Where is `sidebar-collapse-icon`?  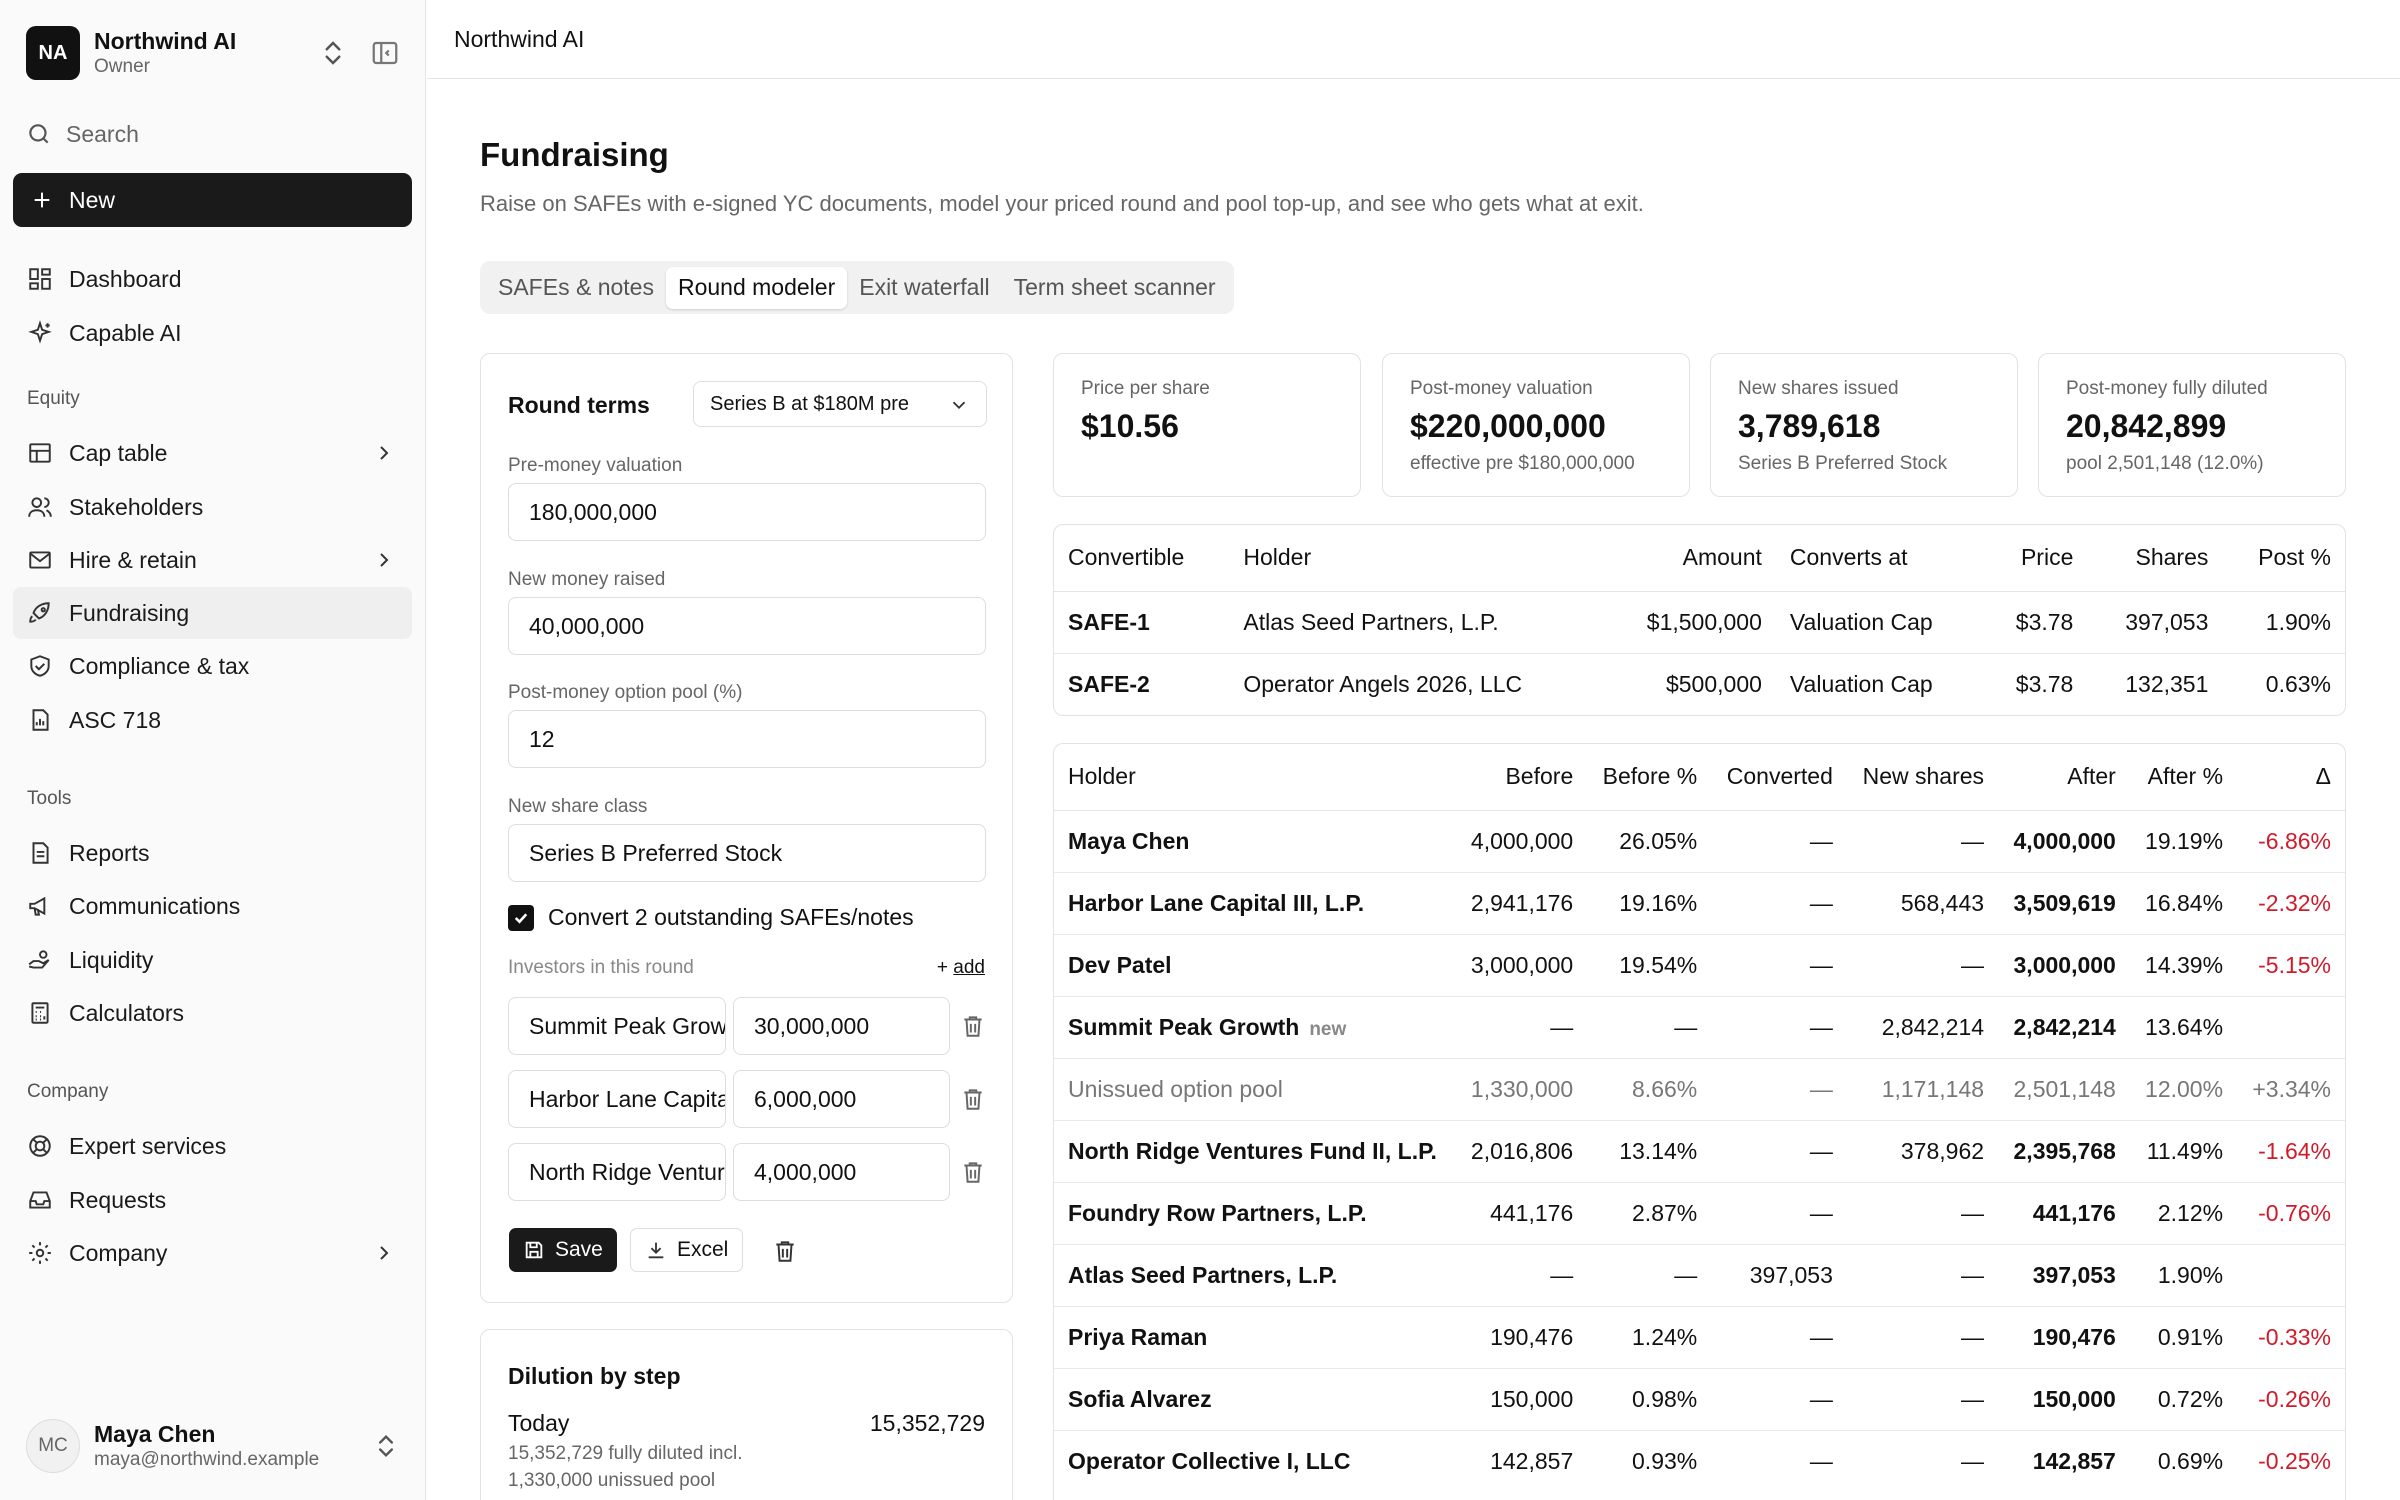 sidebar-collapse-icon is located at coordinates (385, 53).